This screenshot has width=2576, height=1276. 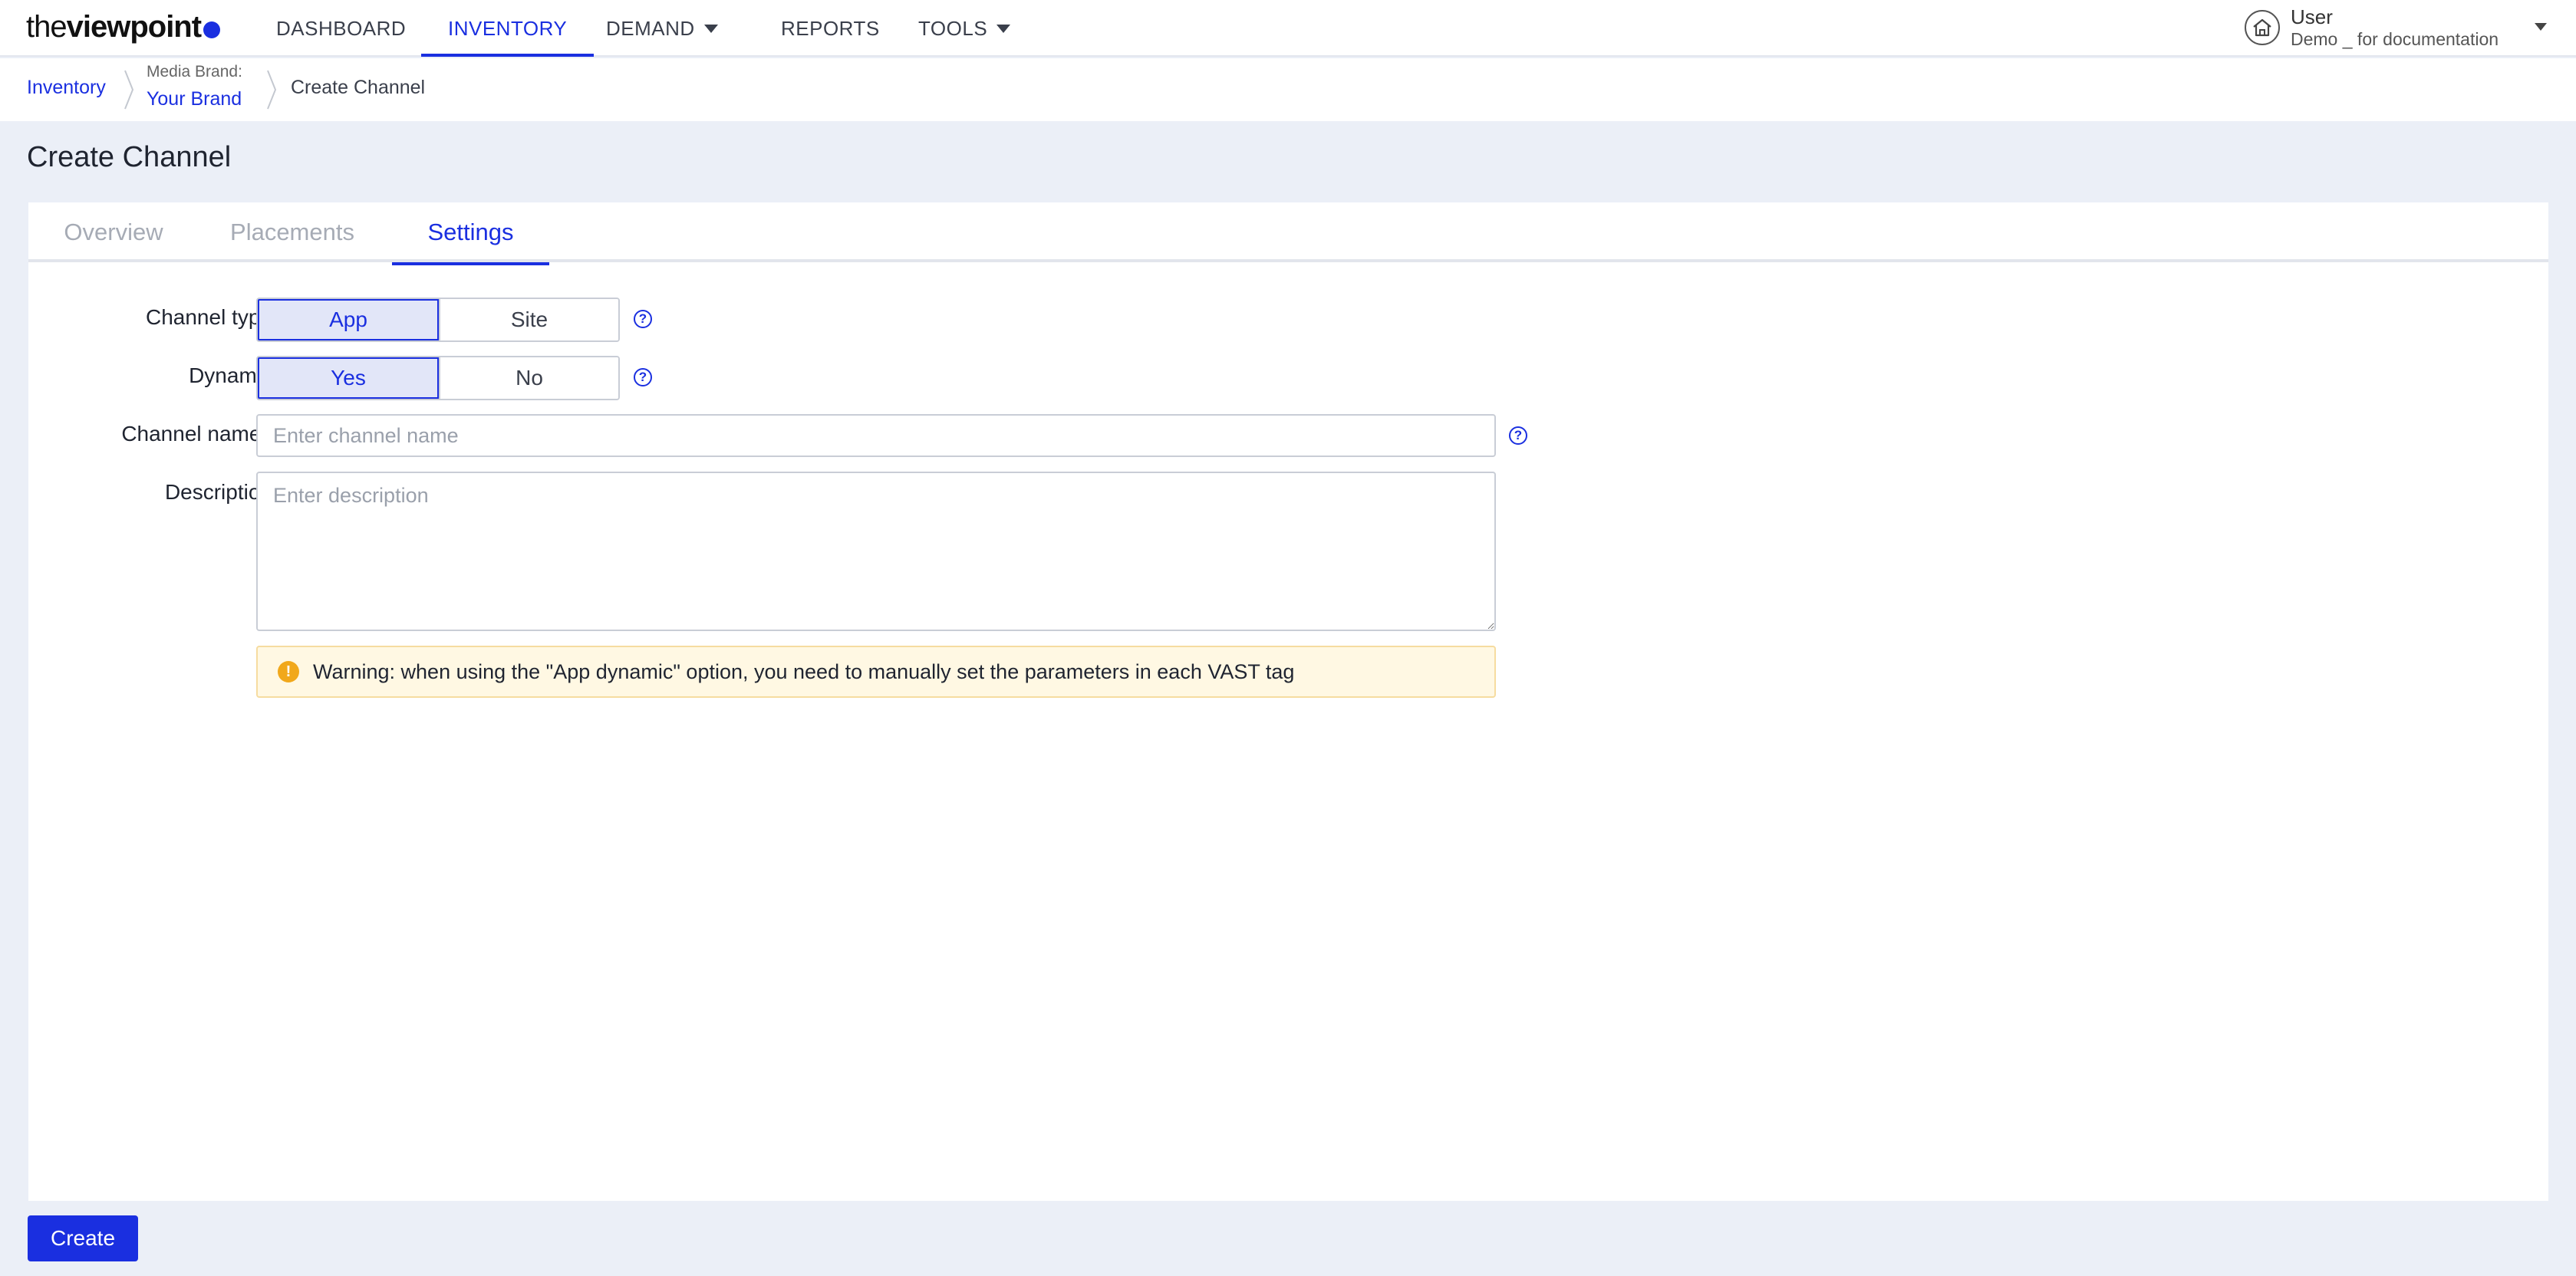 I want to click on description-textarea, so click(x=876, y=551).